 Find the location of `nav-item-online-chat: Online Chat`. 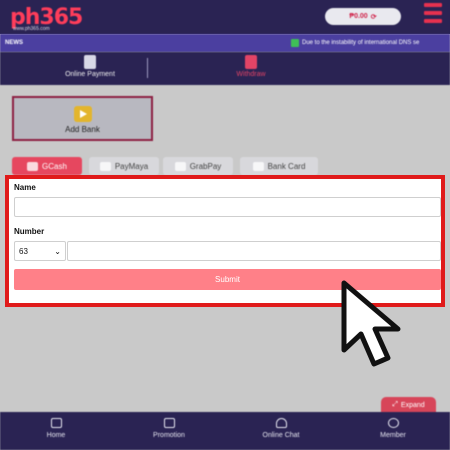

nav-item-online-chat: Online Chat is located at coordinates (281, 428).